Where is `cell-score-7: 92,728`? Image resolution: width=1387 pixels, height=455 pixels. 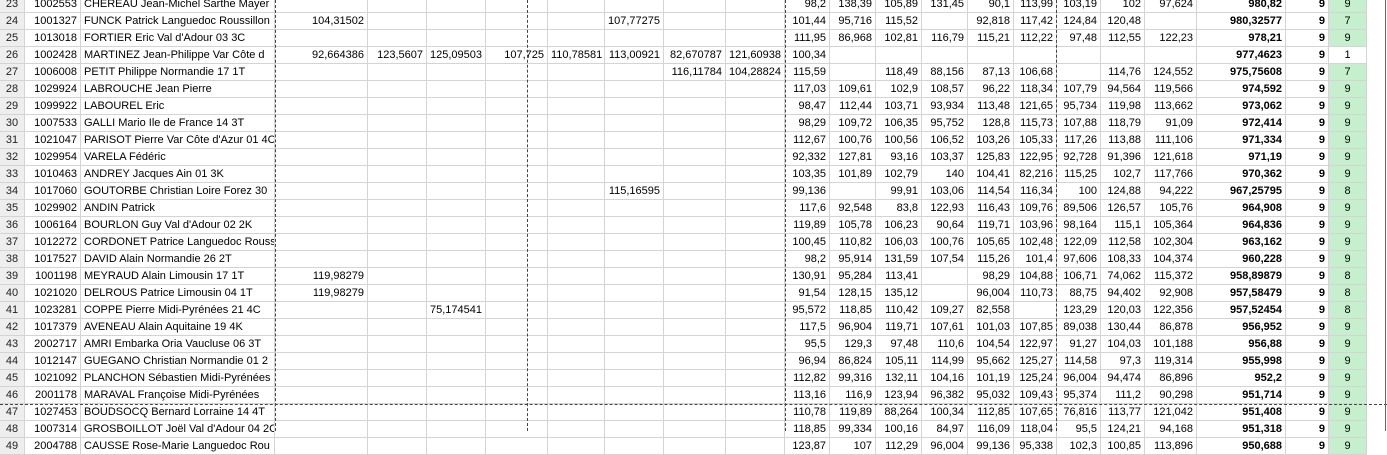 cell-score-7: 92,728 is located at coordinates (1079, 157).